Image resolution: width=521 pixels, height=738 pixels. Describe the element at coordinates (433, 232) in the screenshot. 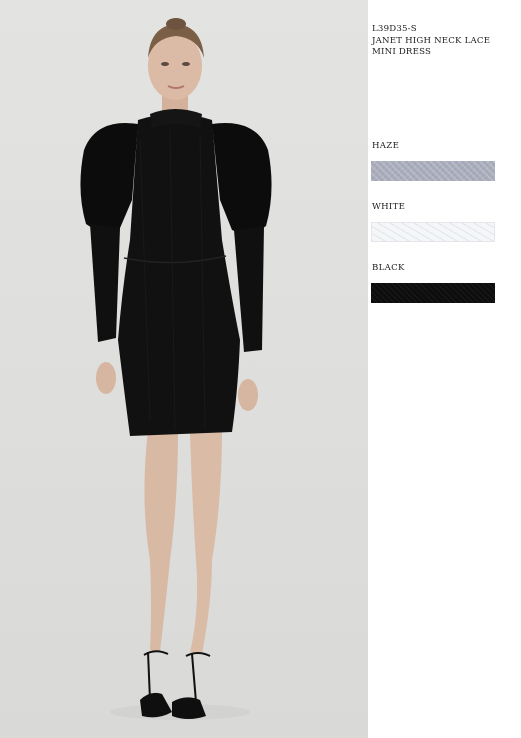

I see `swatch-white` at that location.